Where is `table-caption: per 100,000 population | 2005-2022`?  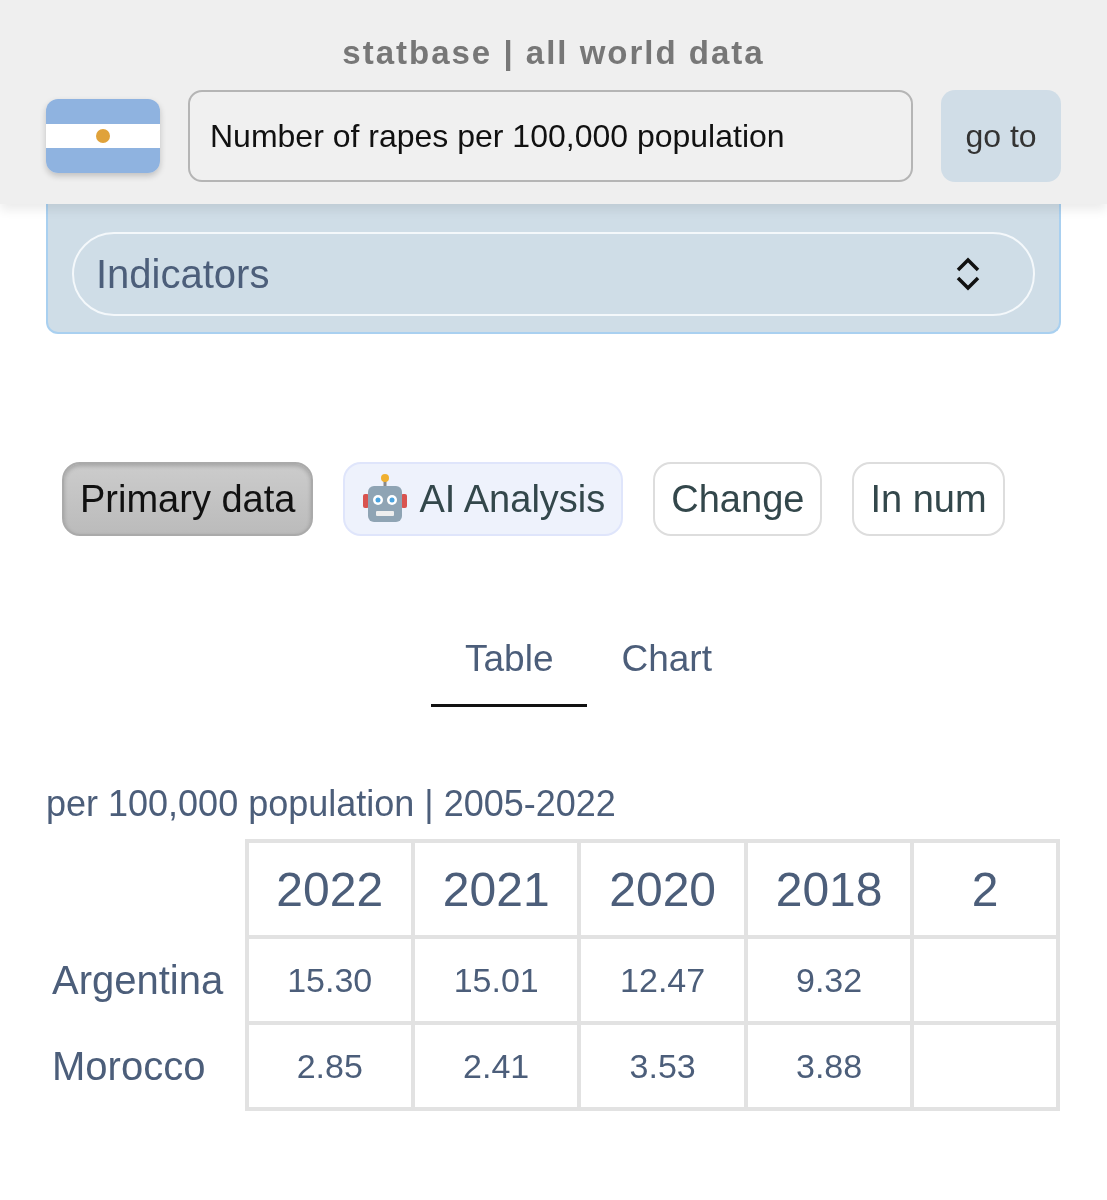 table-caption: per 100,000 population | 2005-2022 is located at coordinates (331, 804).